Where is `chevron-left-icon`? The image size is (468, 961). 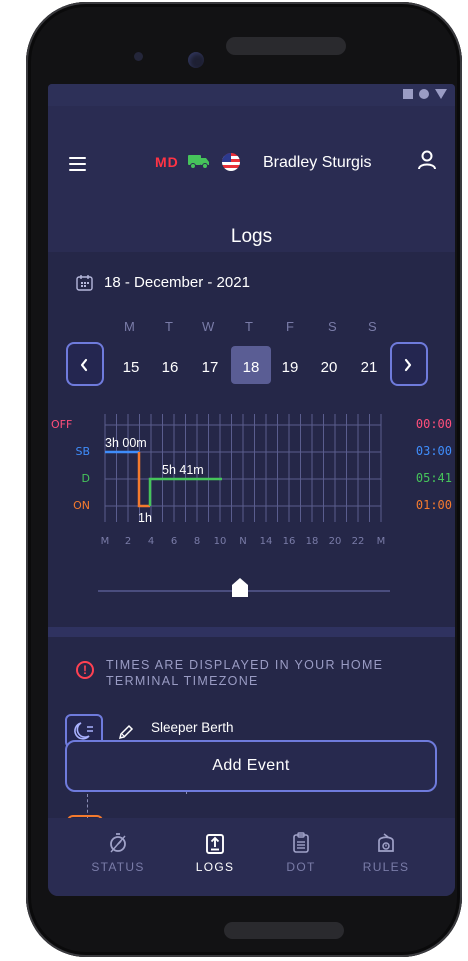 chevron-left-icon is located at coordinates (84, 365).